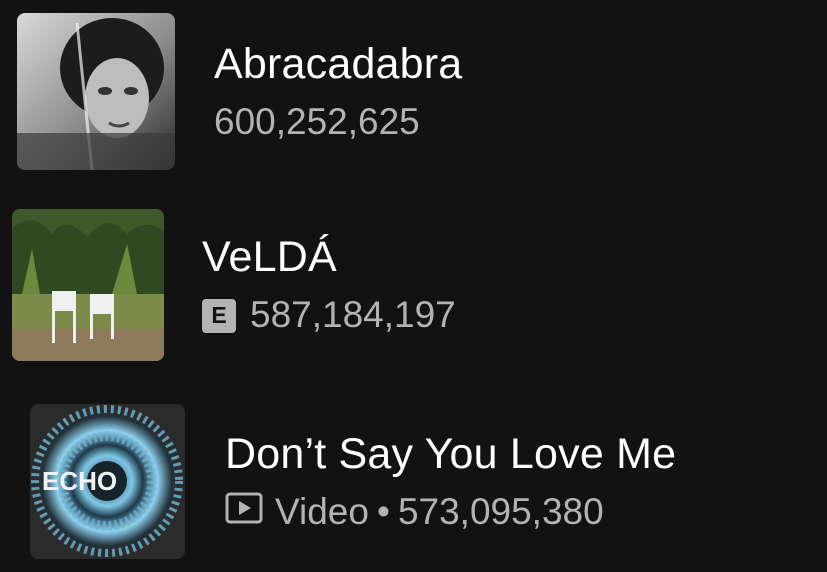  What do you see at coordinates (269, 257) in the screenshot?
I see `track-title: VeLDÁ` at bounding box center [269, 257].